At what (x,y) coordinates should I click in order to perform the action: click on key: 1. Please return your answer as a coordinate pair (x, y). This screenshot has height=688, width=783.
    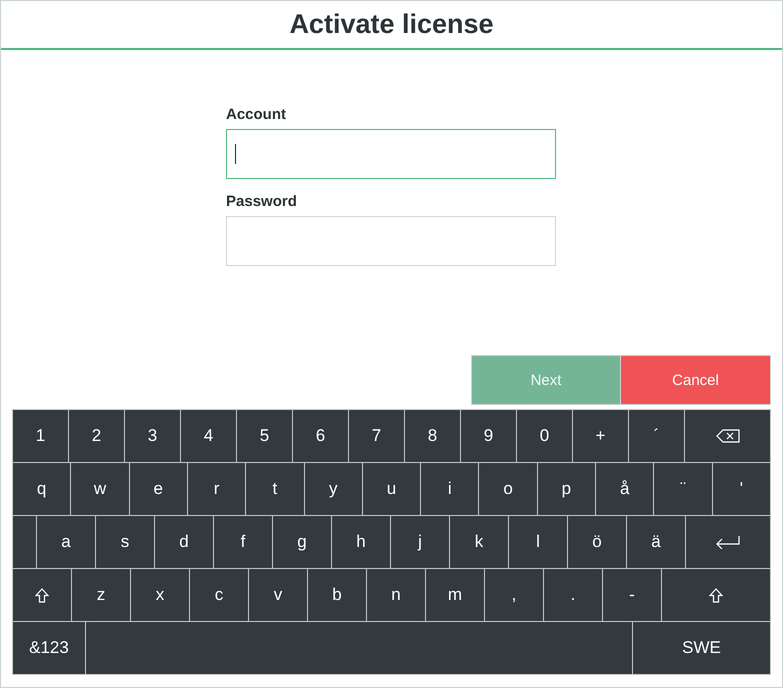
    Looking at the image, I should click on (40, 436).